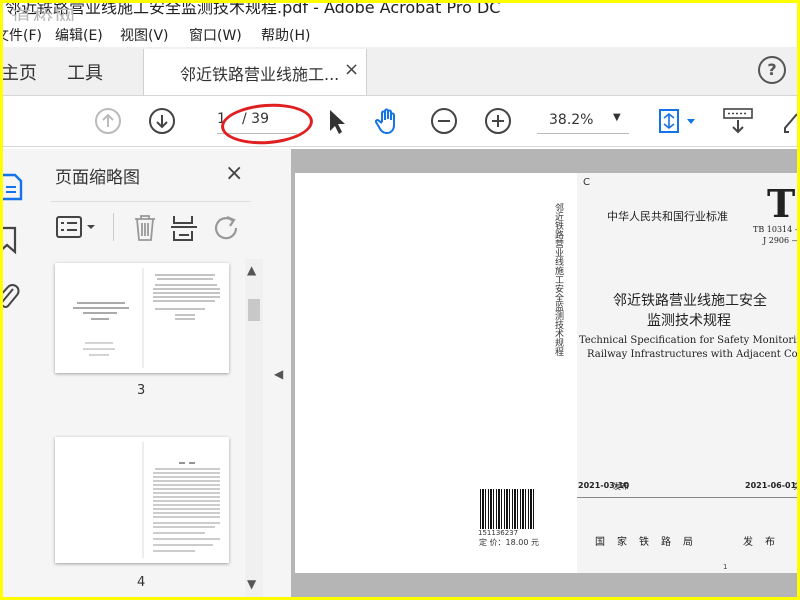 Image resolution: width=800 pixels, height=600 pixels. I want to click on menu-window: 窗口(W), so click(215, 35).